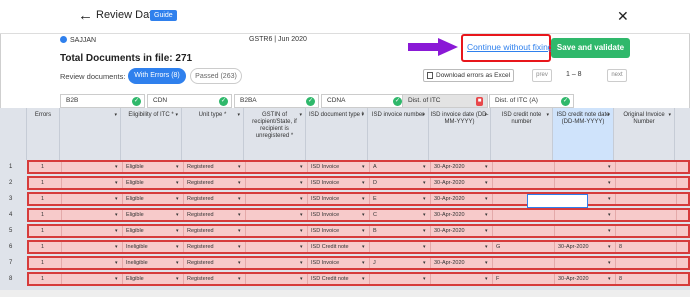  What do you see at coordinates (337, 134) in the screenshot?
I see `column-header: ISD document type * ▾` at bounding box center [337, 134].